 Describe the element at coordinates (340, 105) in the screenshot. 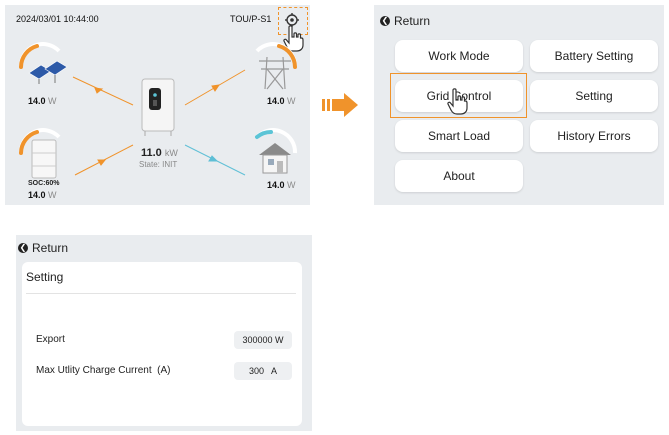

I see `transition-arrow-icon` at that location.